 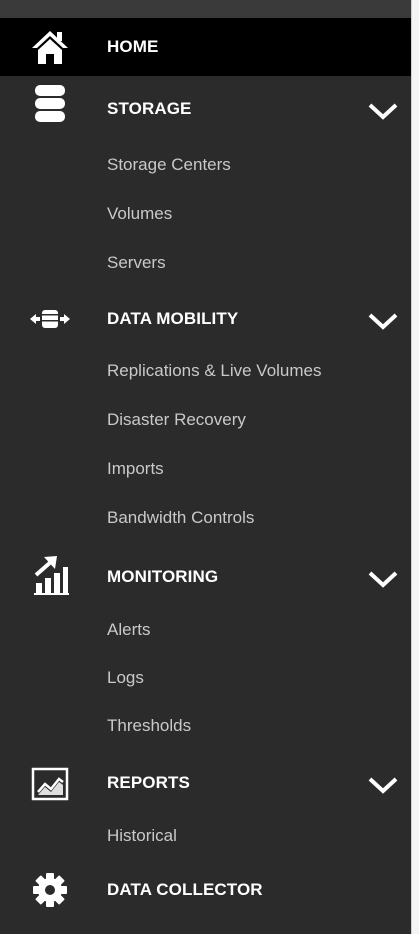 I want to click on sub-item-logs: Logs, so click(x=125, y=678).